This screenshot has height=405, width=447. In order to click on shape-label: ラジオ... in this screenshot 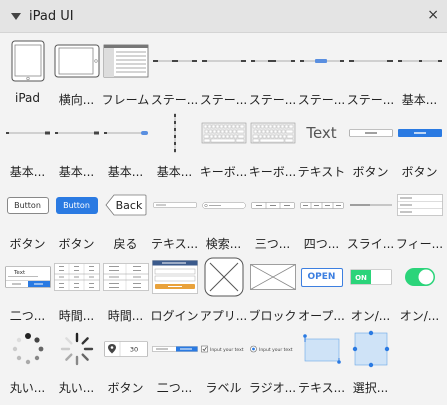, I will do `click(272, 388)`.